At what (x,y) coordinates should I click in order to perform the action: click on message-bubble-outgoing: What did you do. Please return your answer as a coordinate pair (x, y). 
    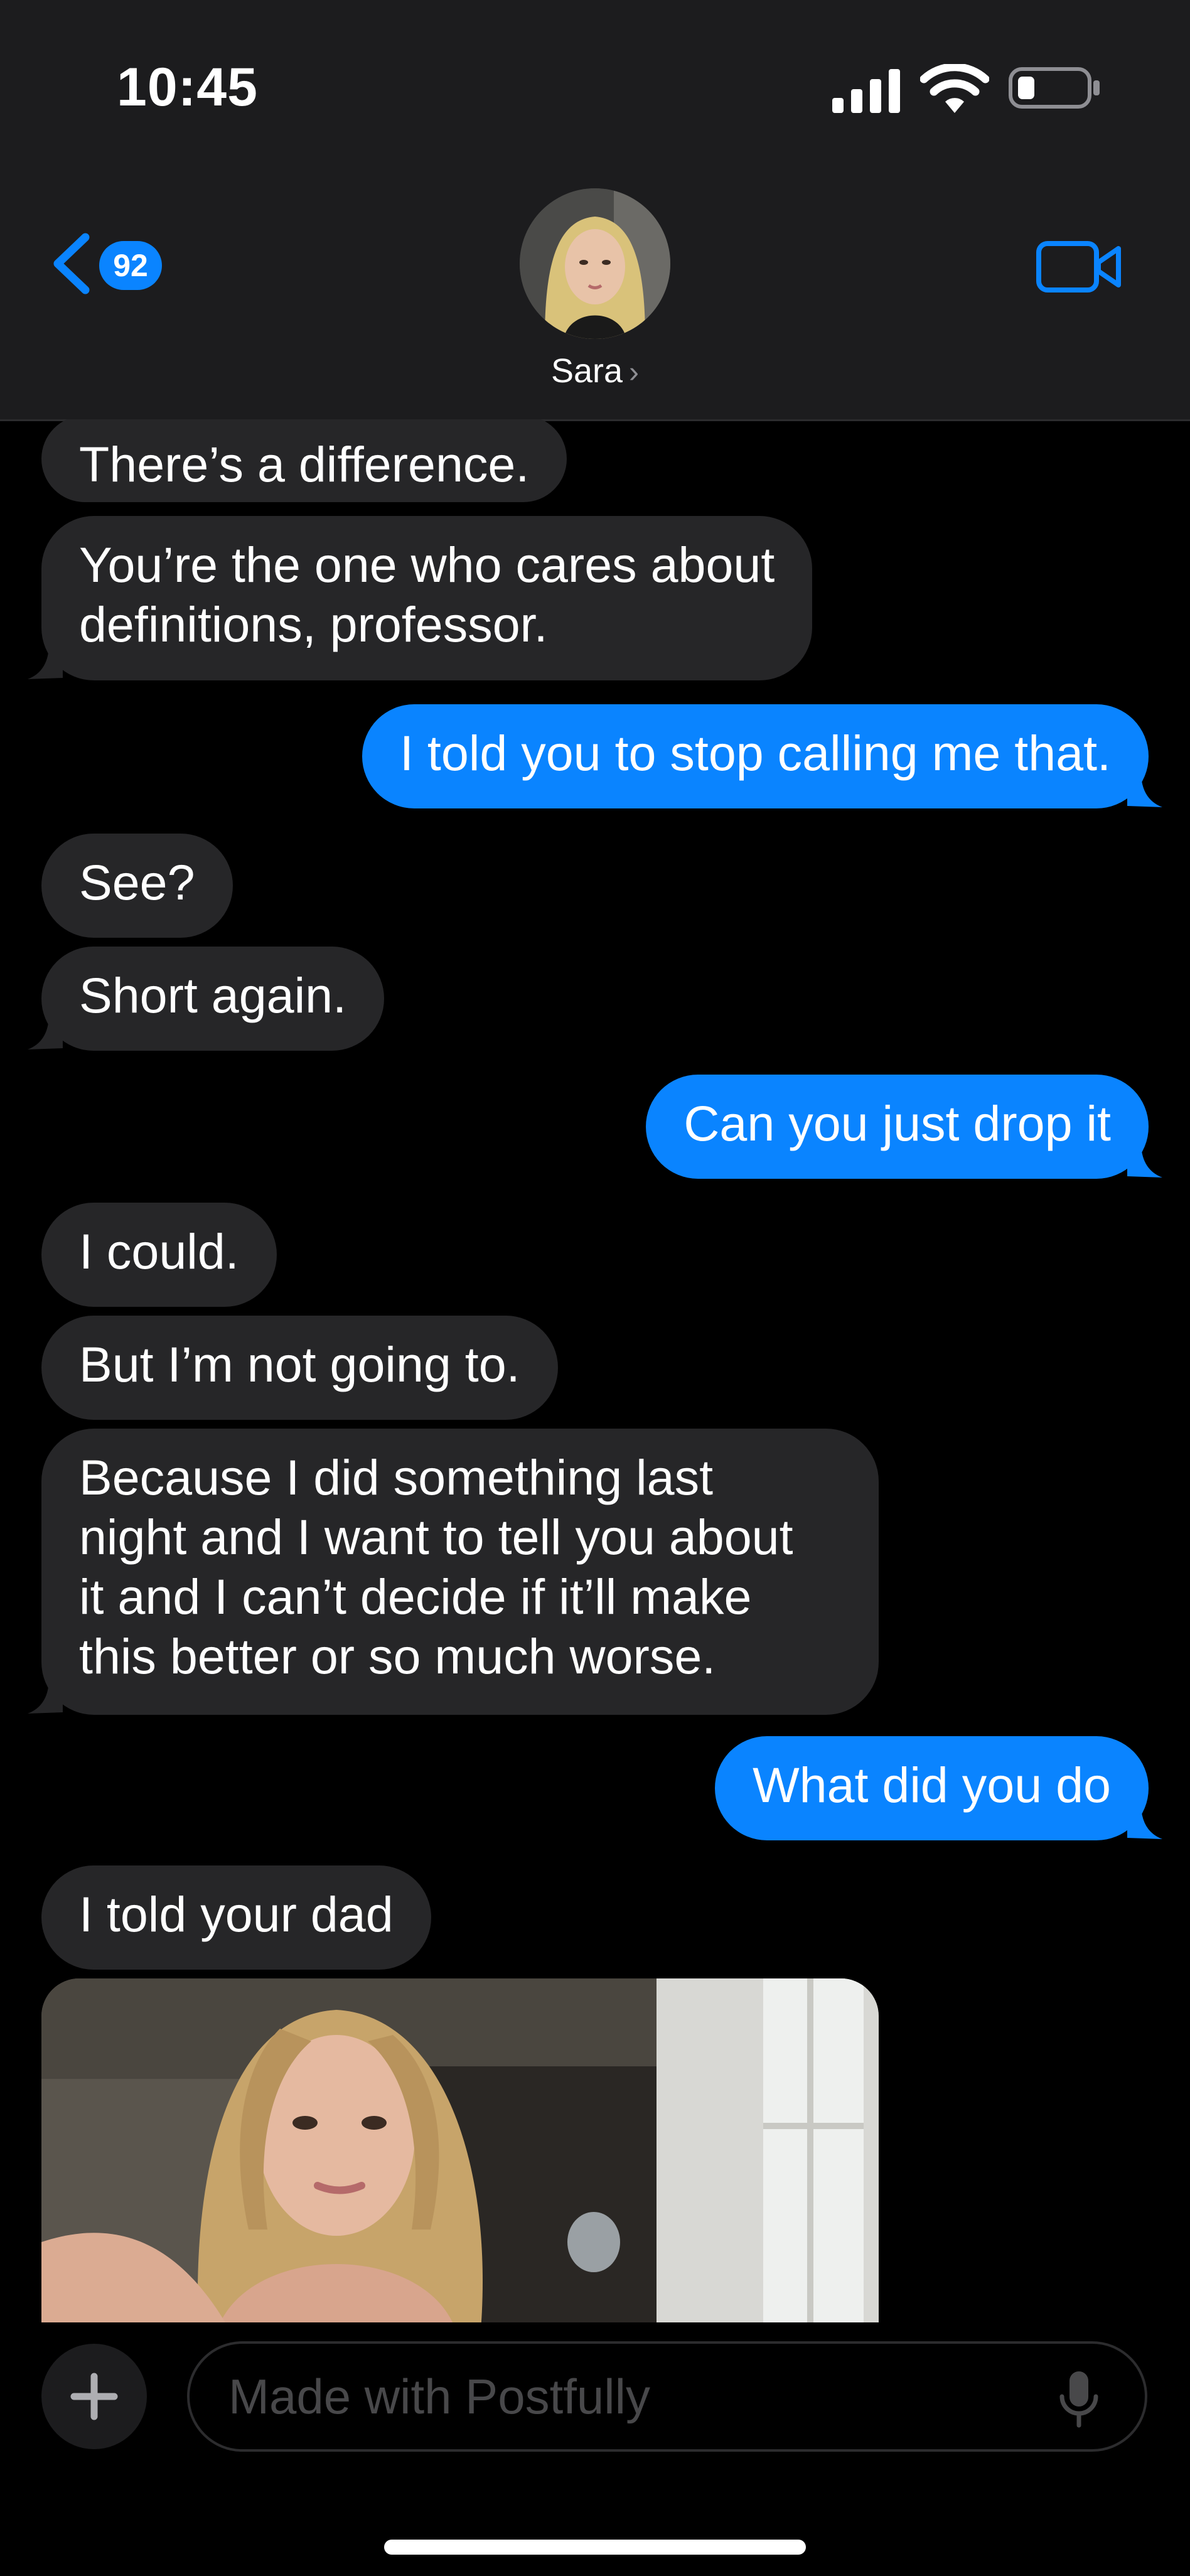
    Looking at the image, I should click on (932, 1788).